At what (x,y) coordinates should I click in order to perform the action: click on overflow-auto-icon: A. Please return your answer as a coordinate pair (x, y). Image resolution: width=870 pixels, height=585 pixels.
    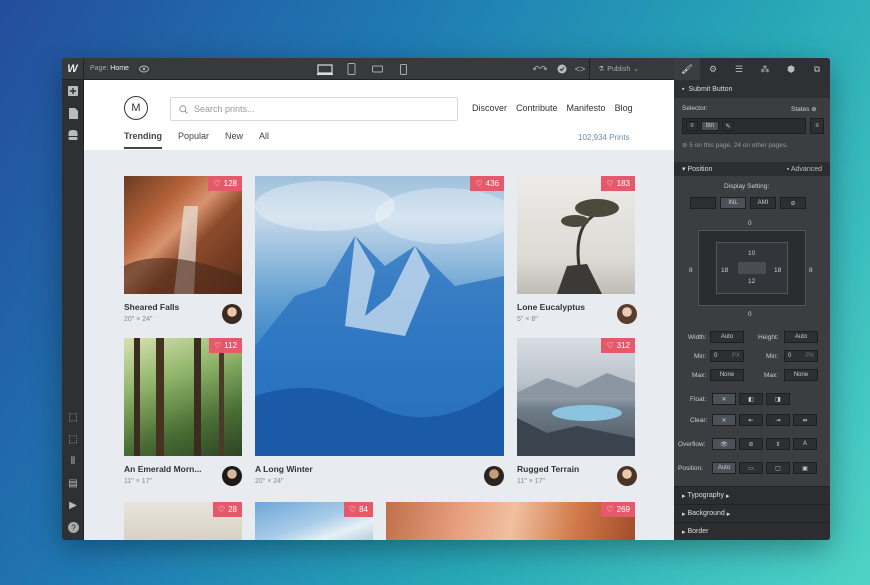
    Looking at the image, I should click on (805, 444).